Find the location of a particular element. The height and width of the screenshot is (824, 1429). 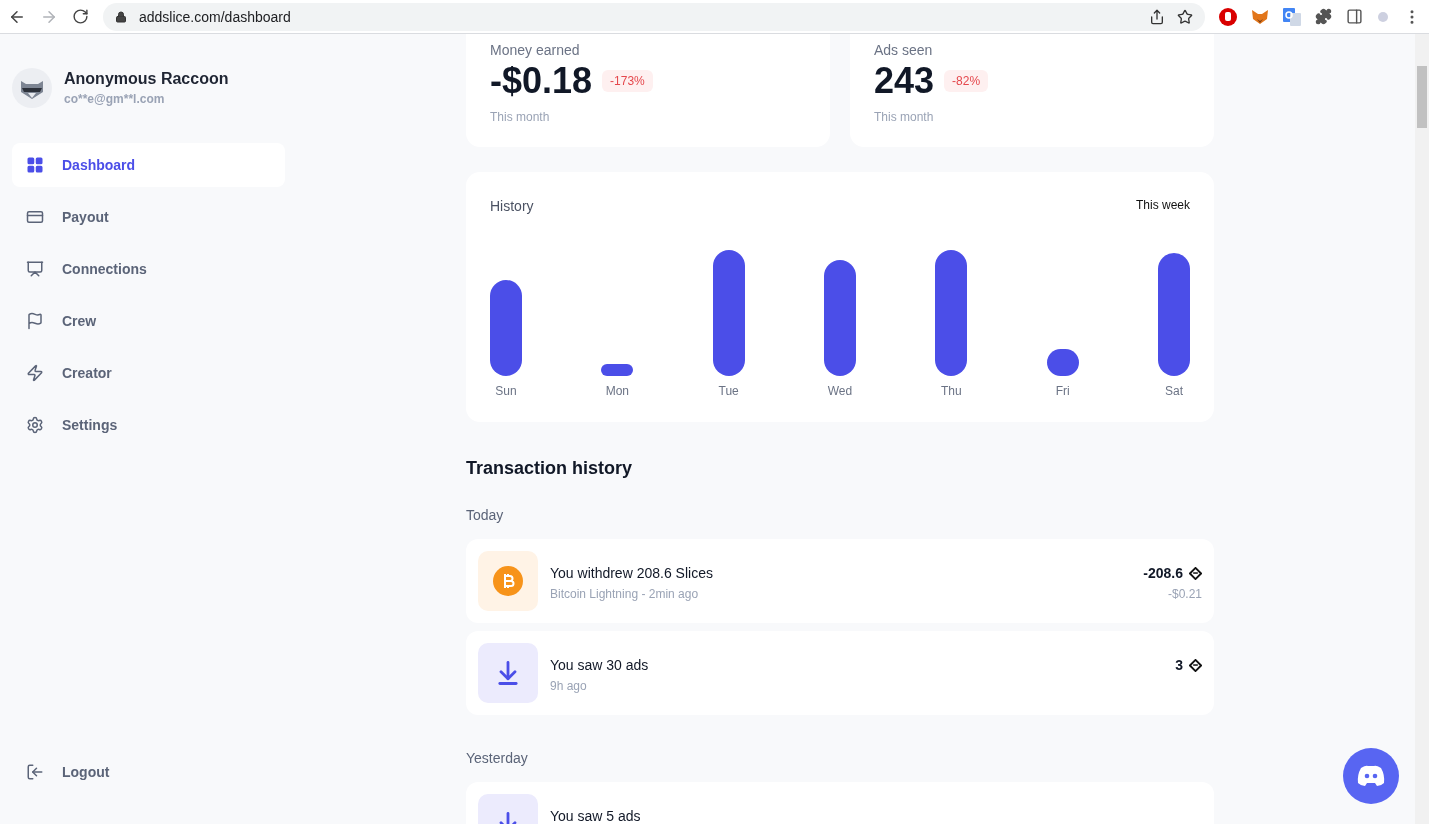

lock-icon is located at coordinates (121, 16).